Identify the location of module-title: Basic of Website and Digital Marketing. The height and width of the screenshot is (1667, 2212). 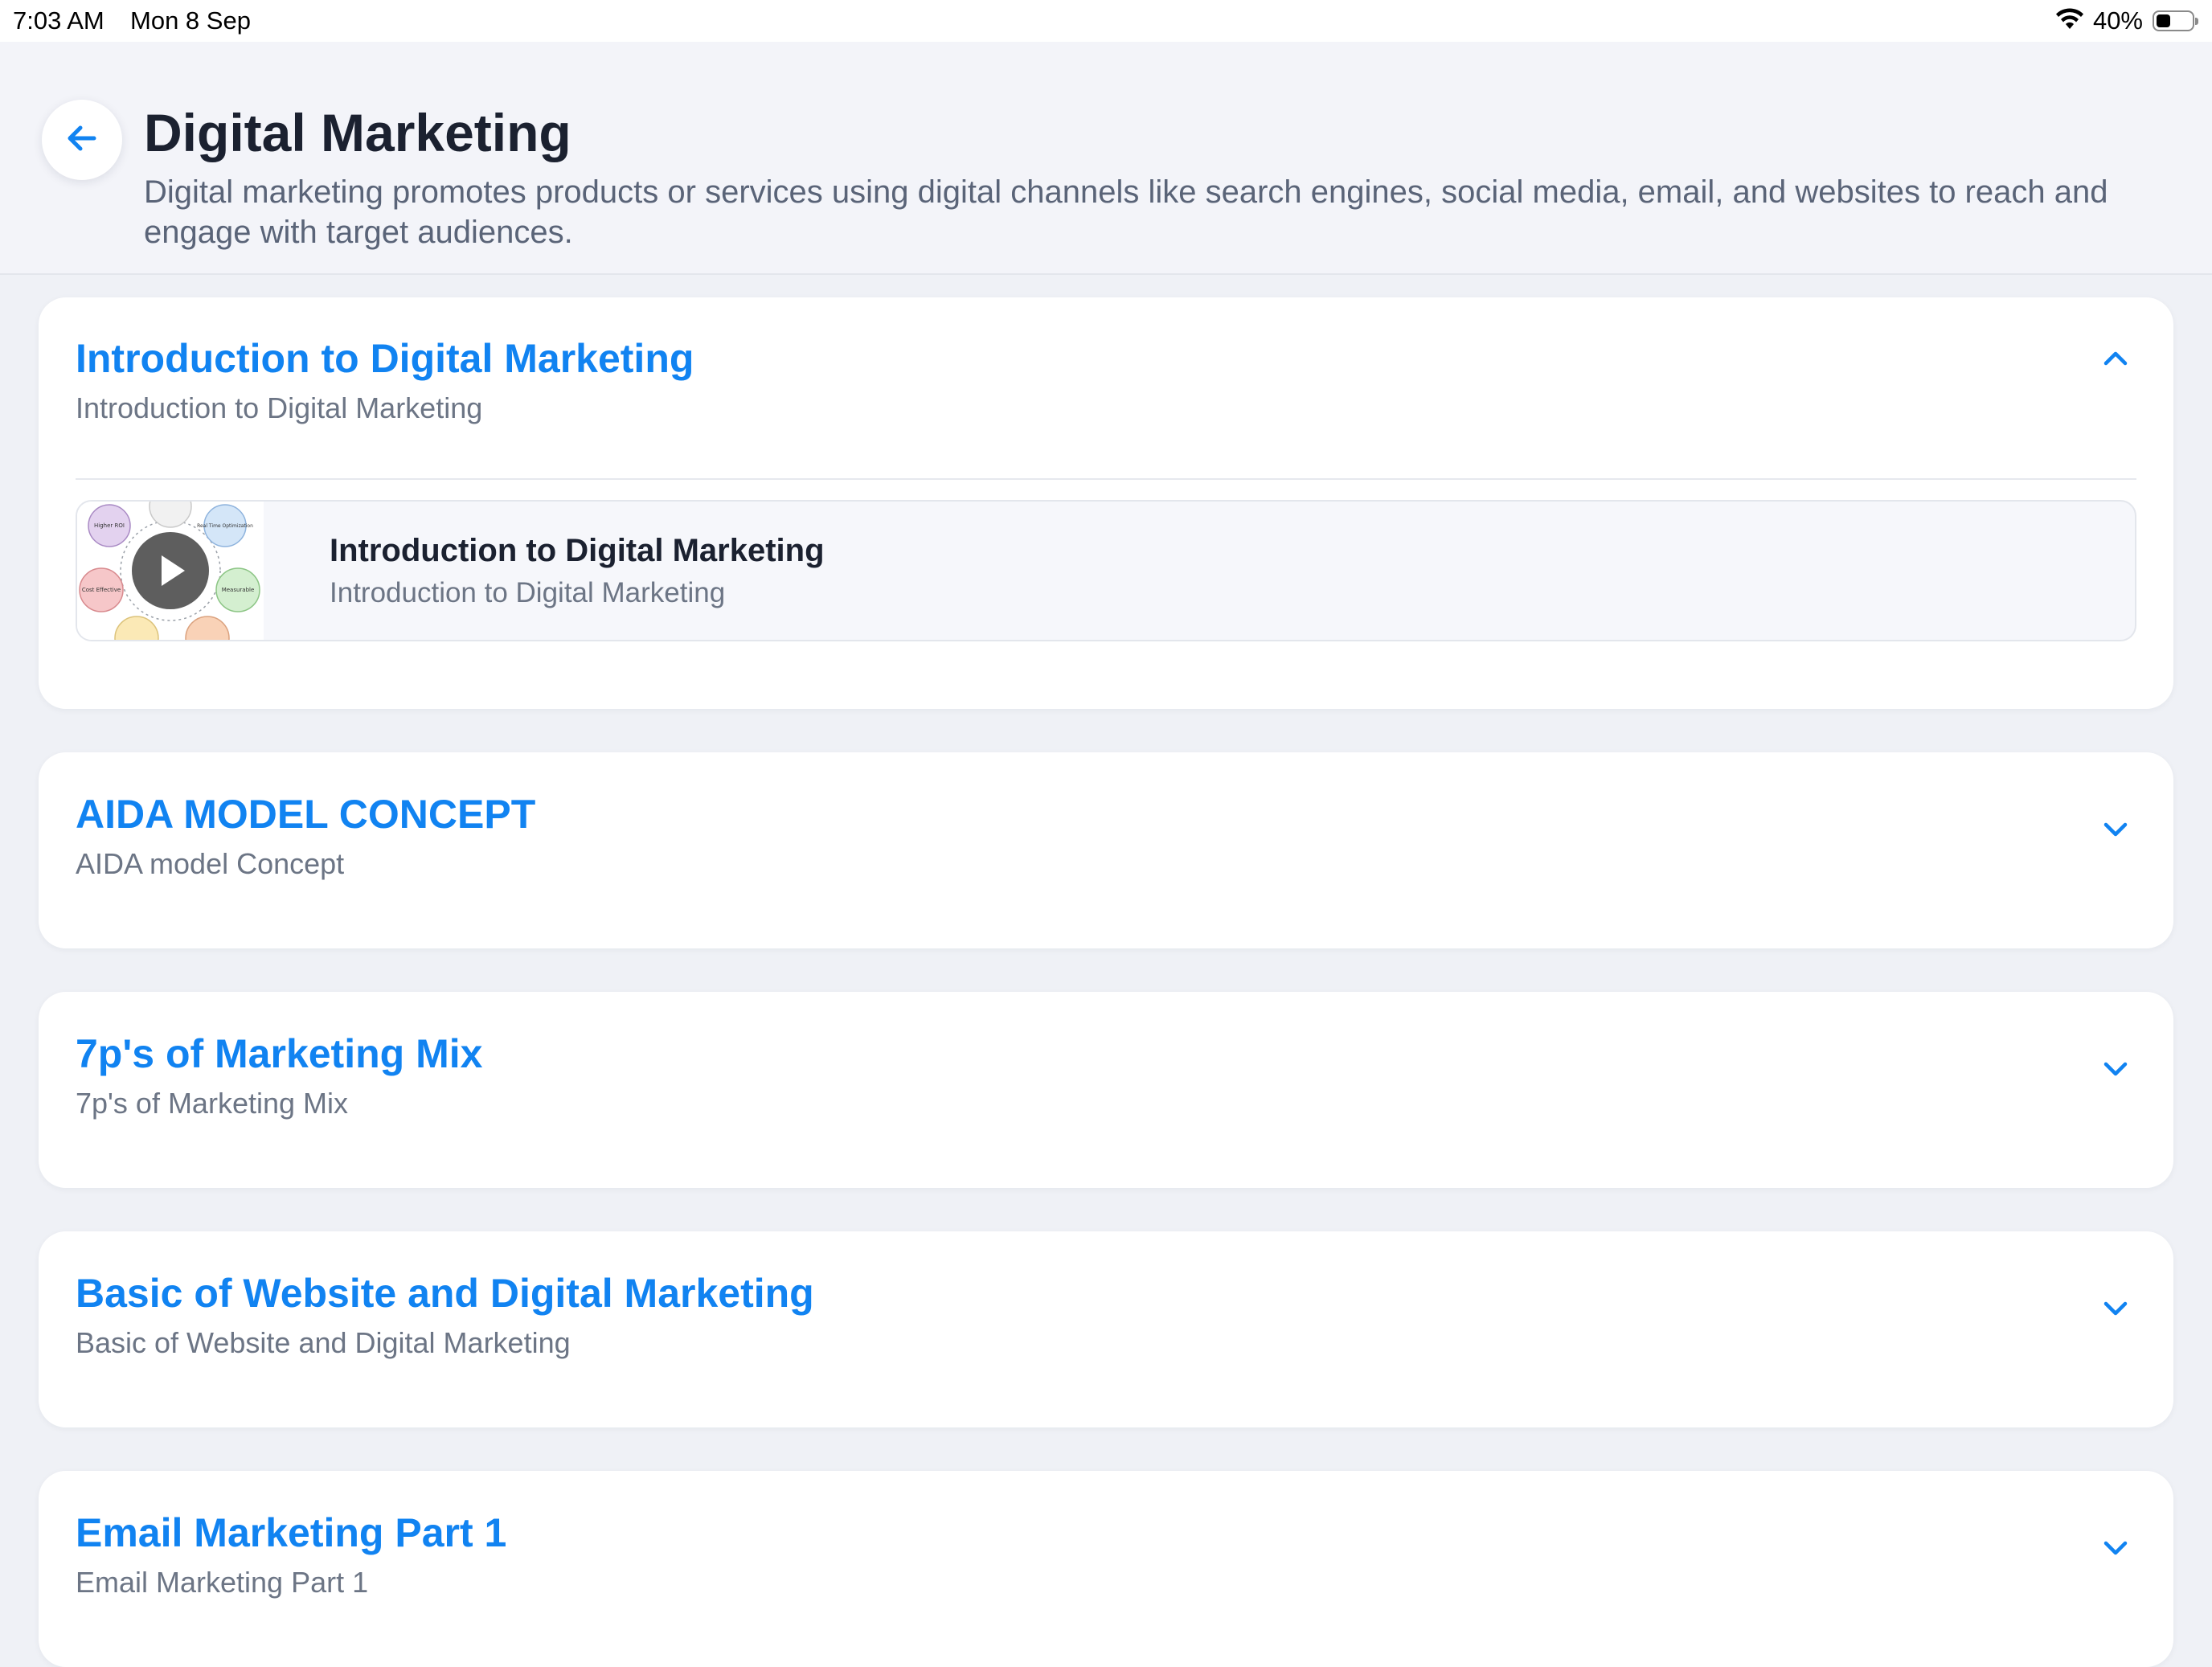
(445, 1293).